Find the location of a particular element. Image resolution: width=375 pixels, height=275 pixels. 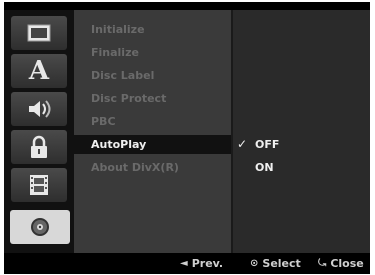

option-off-label: OFF is located at coordinates (267, 144).